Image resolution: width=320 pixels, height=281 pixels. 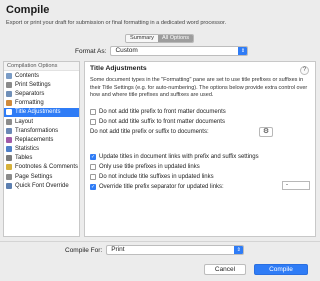 What do you see at coordinates (37, 130) in the screenshot?
I see `sidebar-item-label: Transformations` at bounding box center [37, 130].